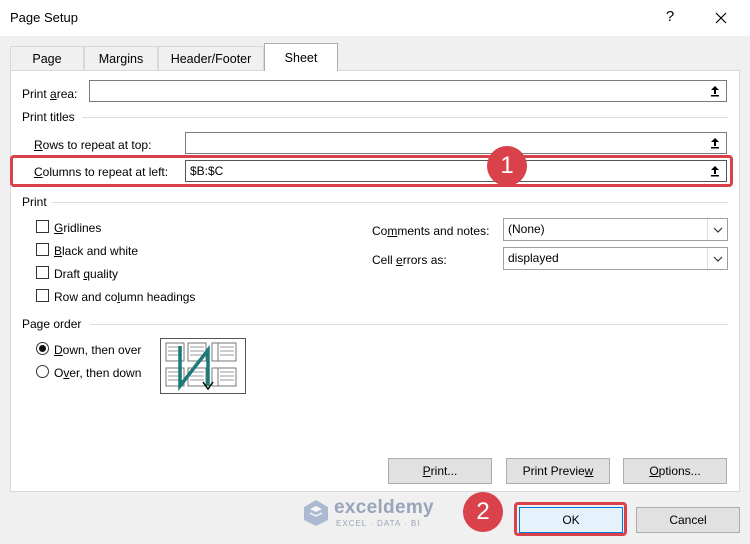 This screenshot has height=544, width=750. I want to click on tab-margins: Margins, so click(121, 58).